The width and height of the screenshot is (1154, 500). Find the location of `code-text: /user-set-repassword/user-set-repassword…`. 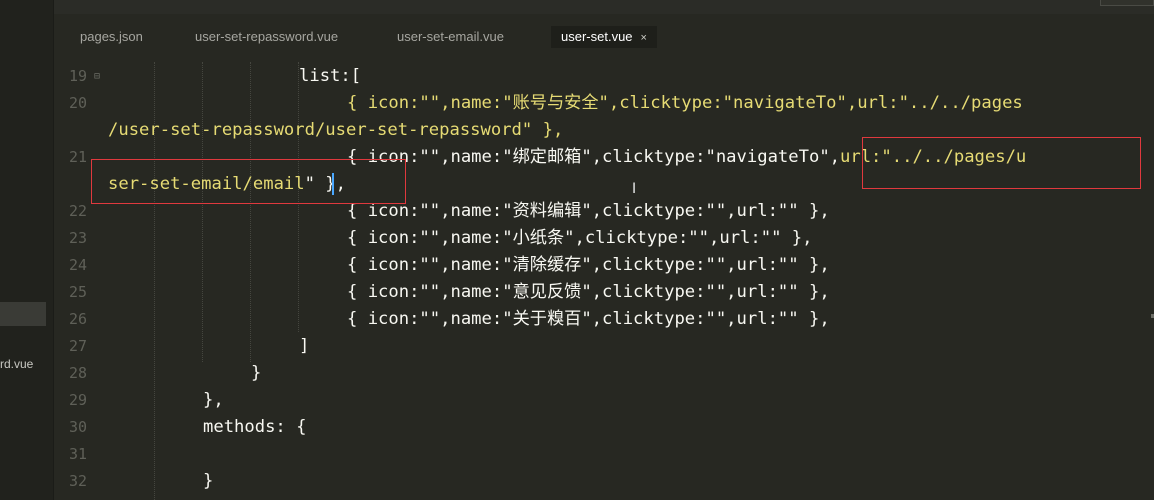

code-text: /user-set-repassword/user-set-repassword… is located at coordinates (336, 130).